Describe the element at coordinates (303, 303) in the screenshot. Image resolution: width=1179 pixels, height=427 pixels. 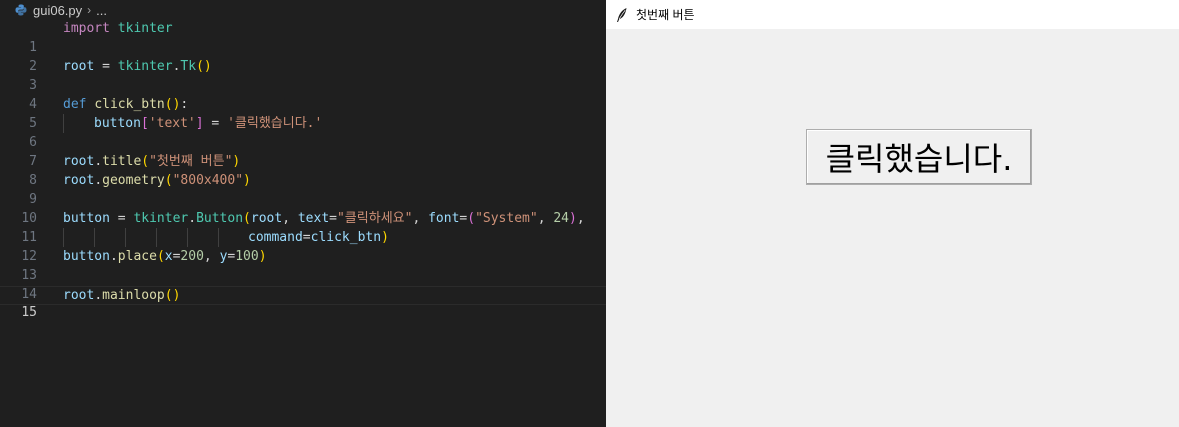
I see `code-line-current: 15 root.mainloop()` at that location.